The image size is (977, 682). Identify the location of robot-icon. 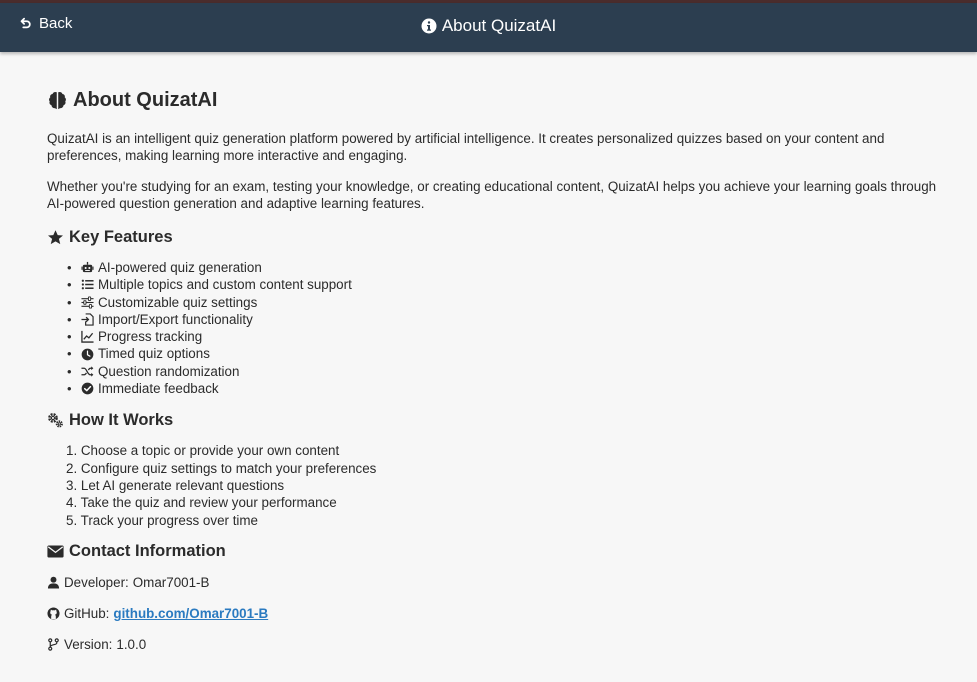
(87, 267).